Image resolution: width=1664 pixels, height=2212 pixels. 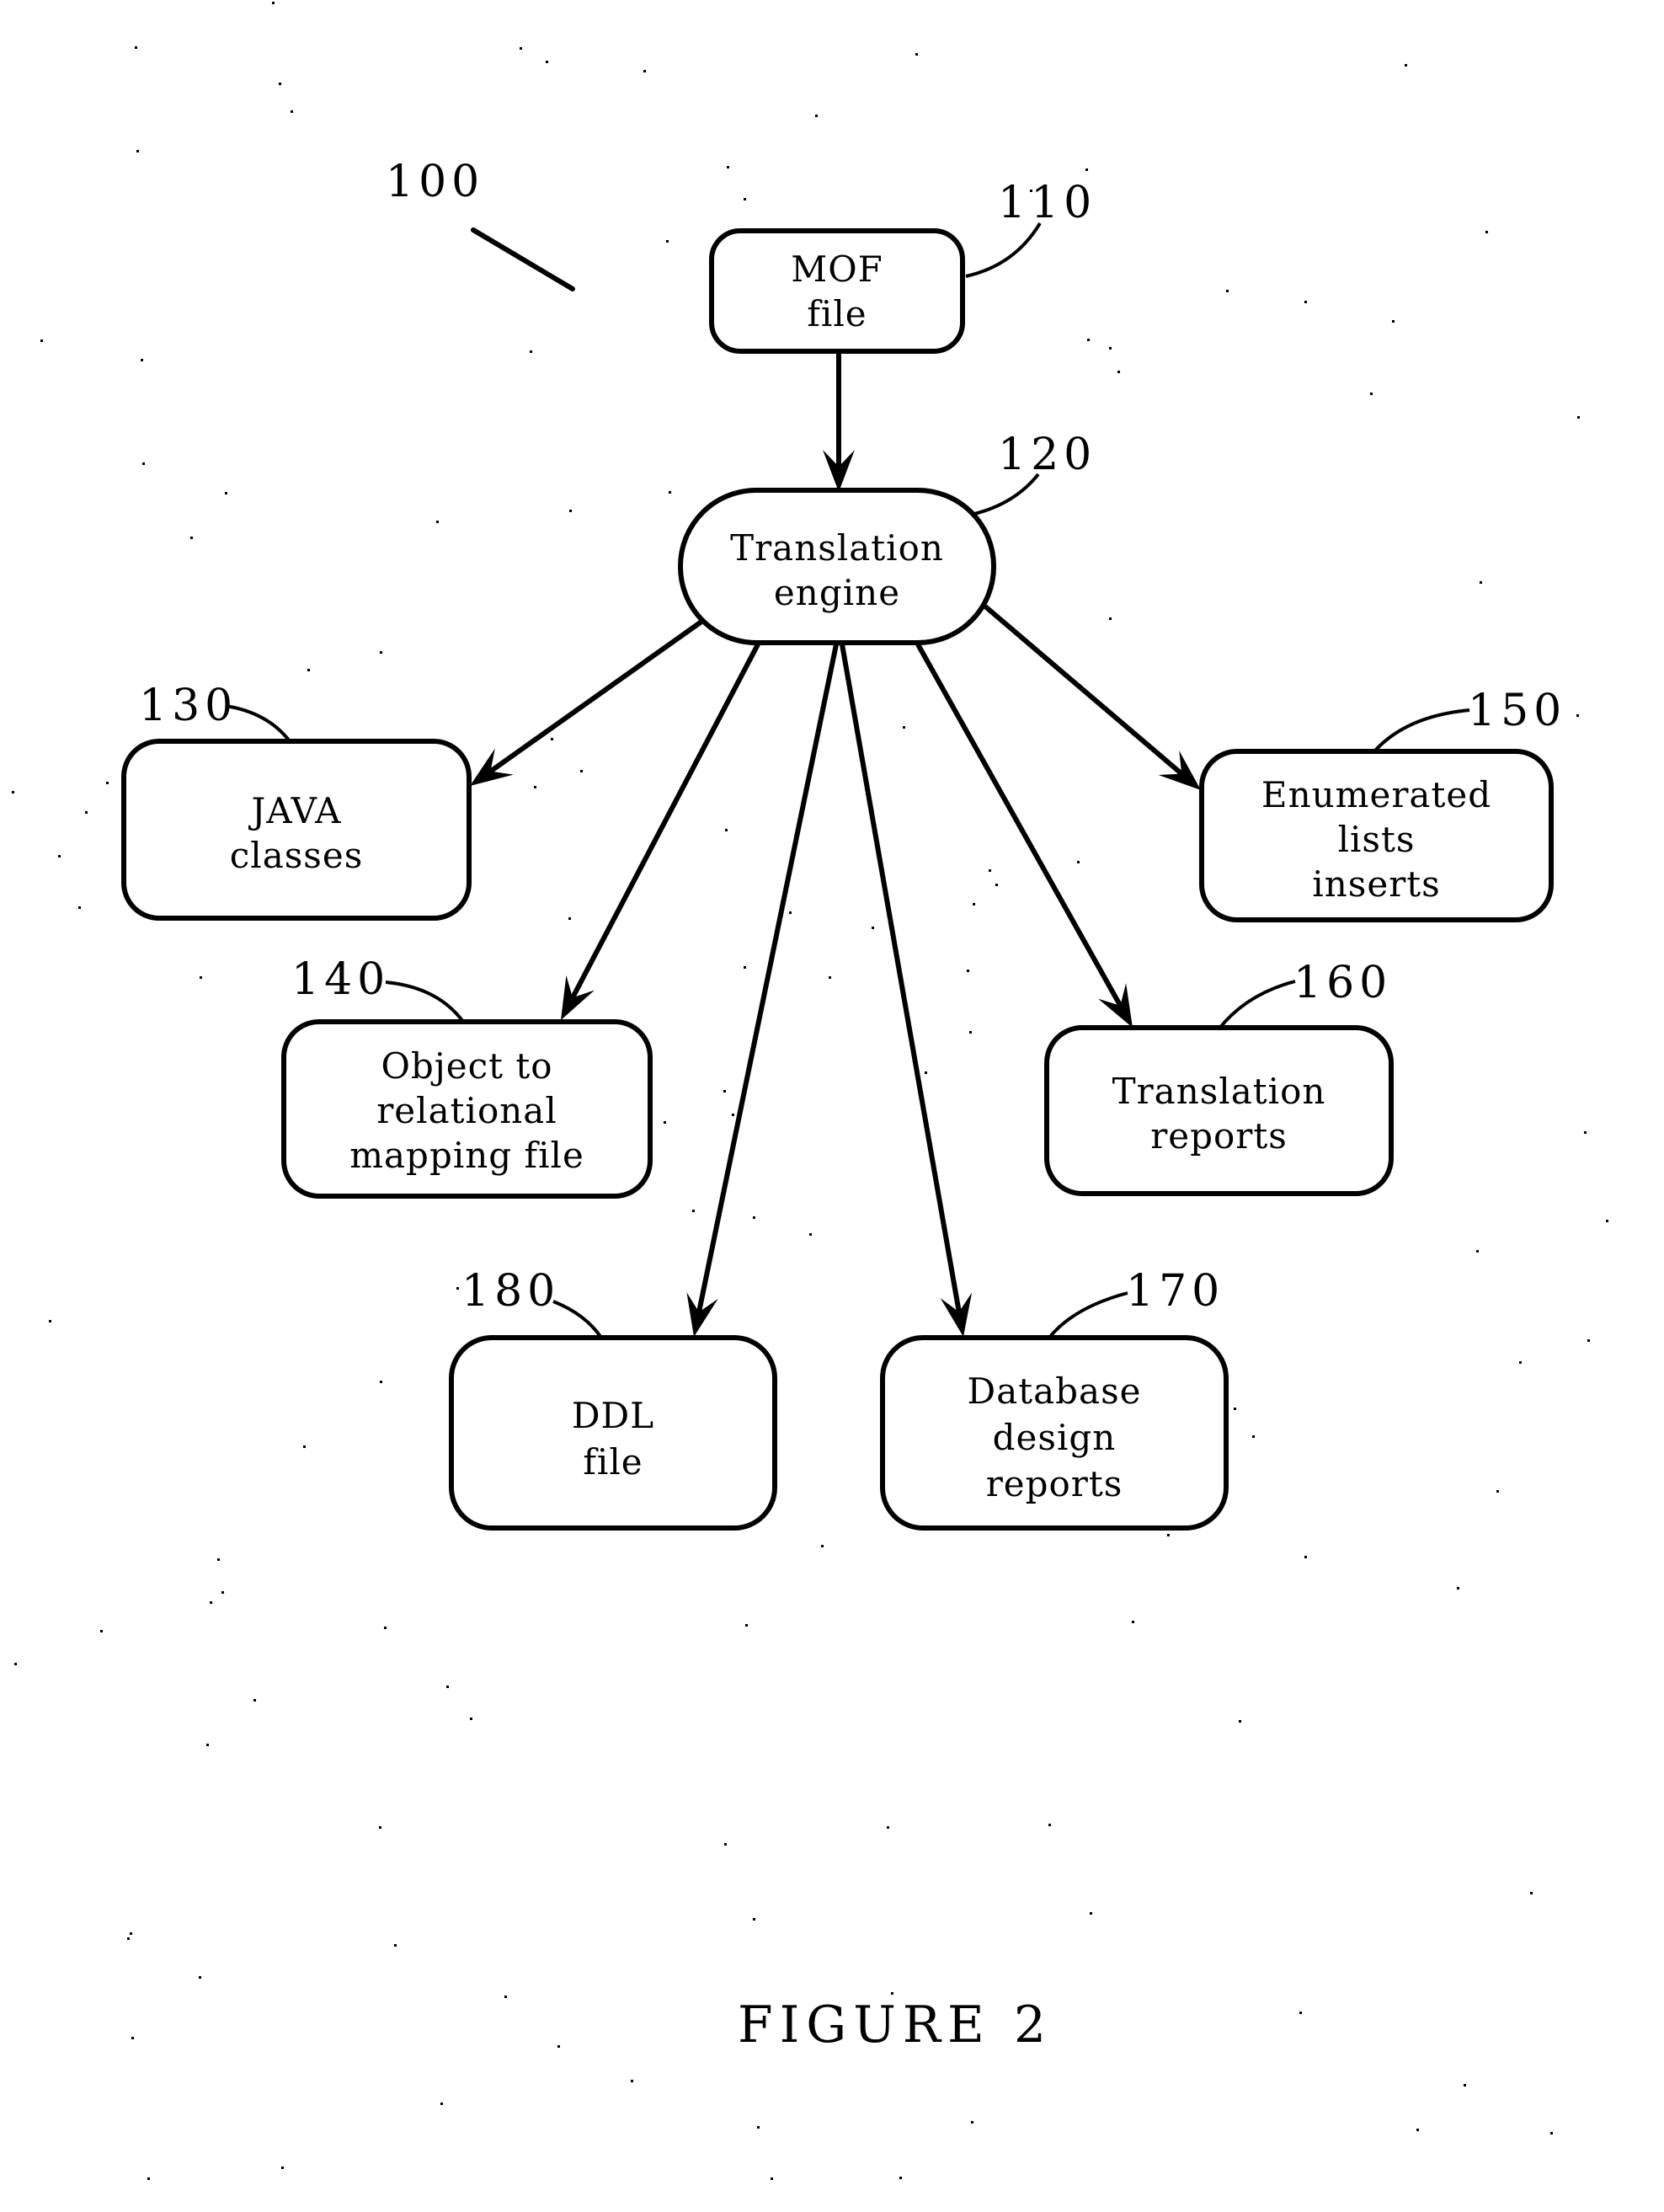 What do you see at coordinates (510, 1291) in the screenshot?
I see `reference-numeral: 180` at bounding box center [510, 1291].